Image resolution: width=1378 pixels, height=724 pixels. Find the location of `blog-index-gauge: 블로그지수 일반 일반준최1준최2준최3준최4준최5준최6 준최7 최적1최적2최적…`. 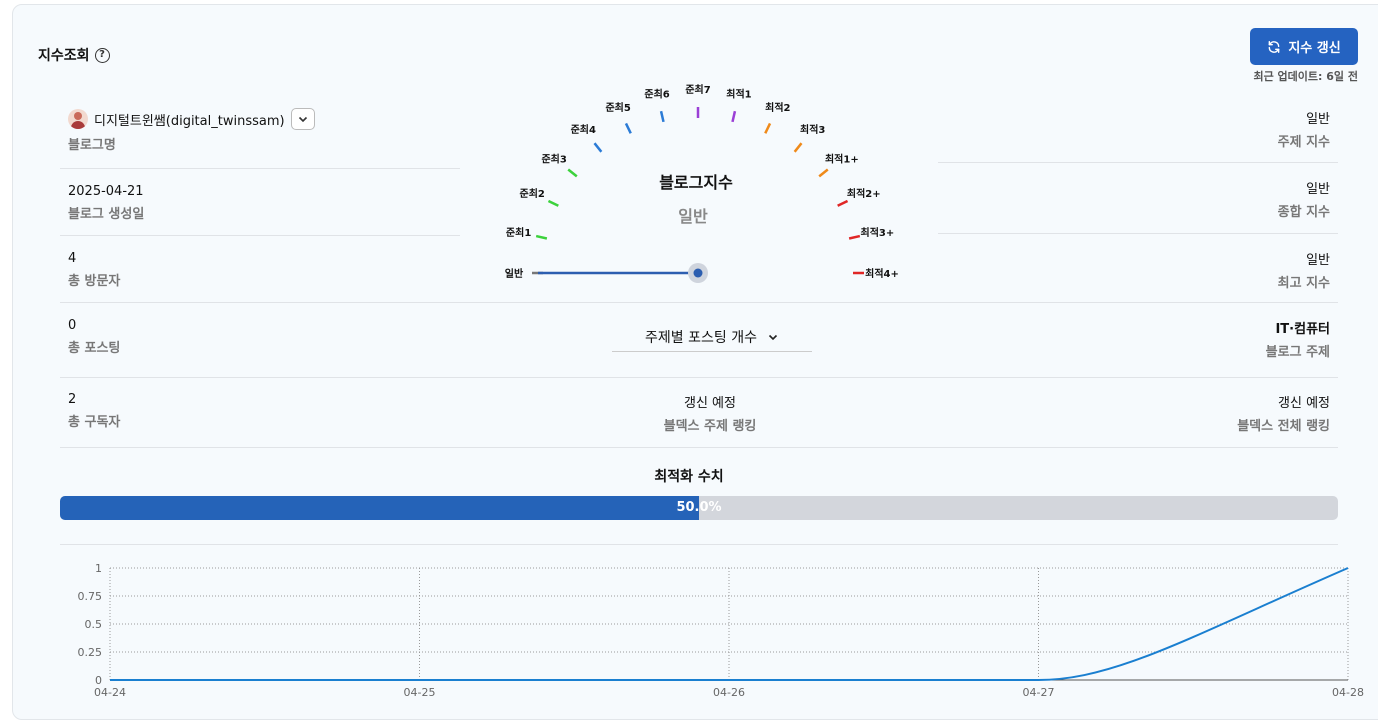

blog-index-gauge: 블로그지수 일반 일반준최1준최2준최3준최4준최5준최6 준최7 최적1최적2최적… is located at coordinates (702, 183).